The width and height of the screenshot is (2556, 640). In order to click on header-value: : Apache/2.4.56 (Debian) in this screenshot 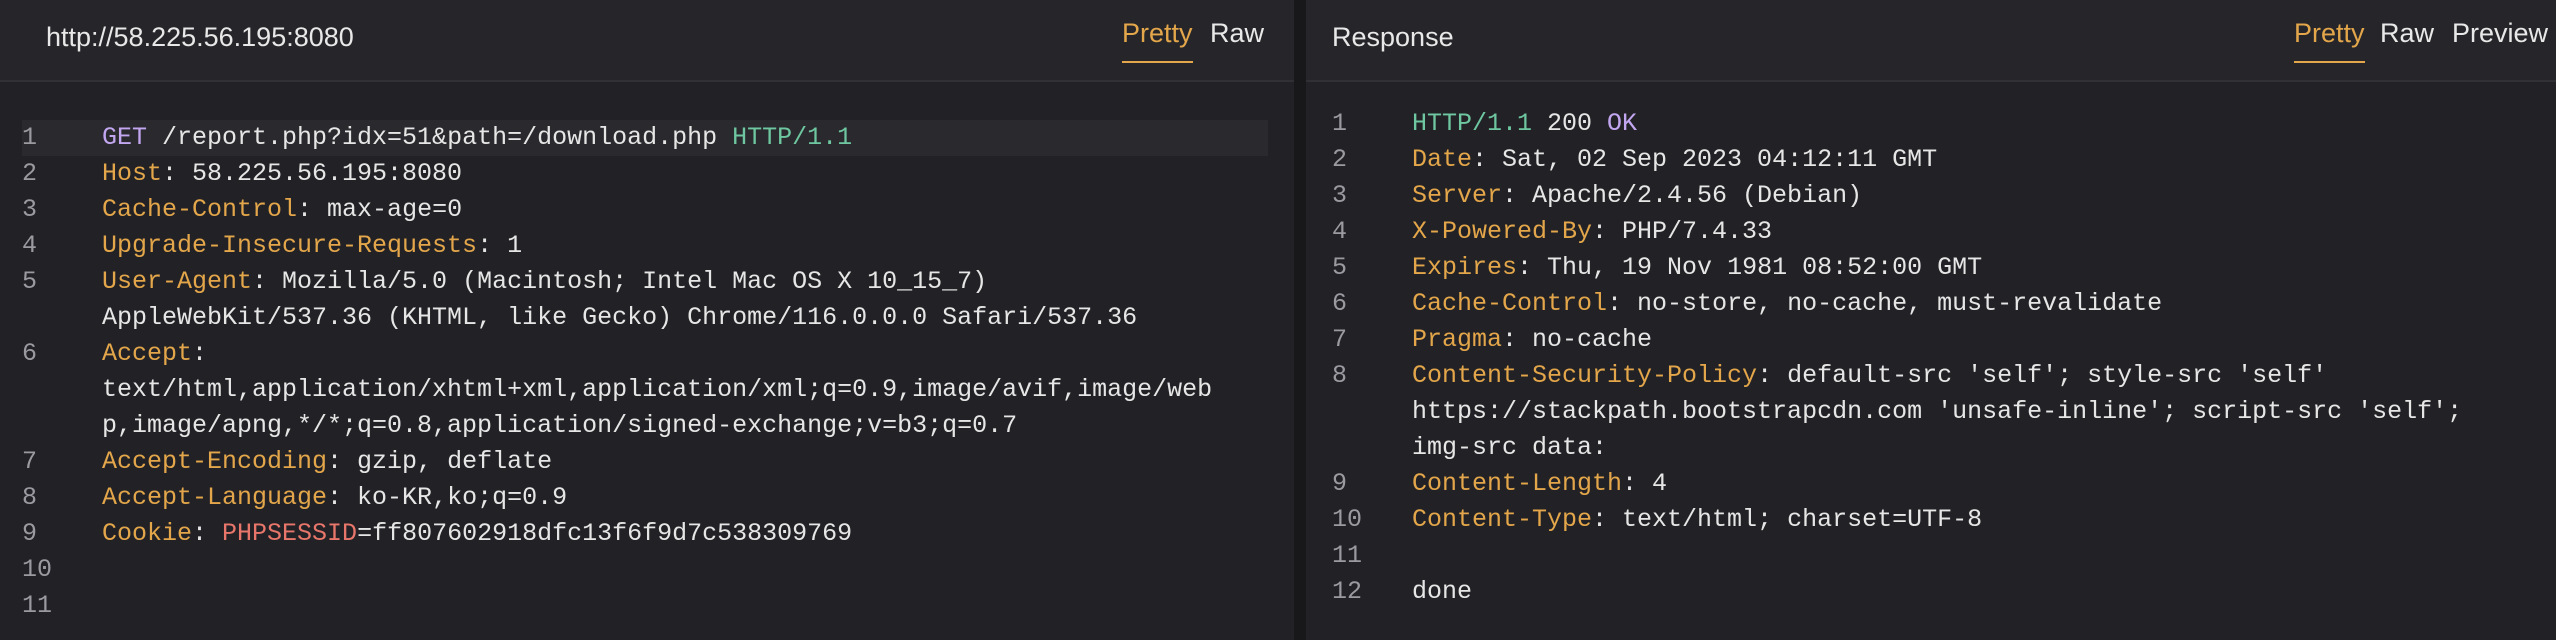, I will do `click(1682, 195)`.